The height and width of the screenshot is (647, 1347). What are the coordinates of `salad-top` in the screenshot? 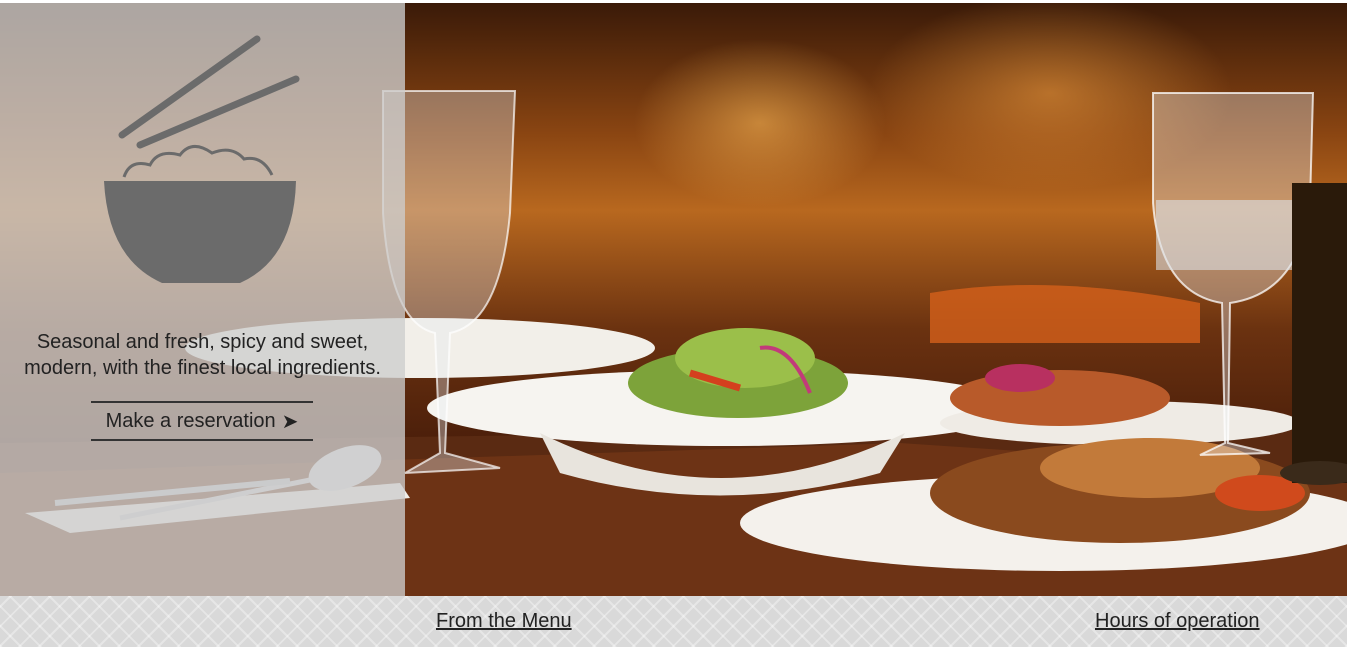 It's located at (745, 358).